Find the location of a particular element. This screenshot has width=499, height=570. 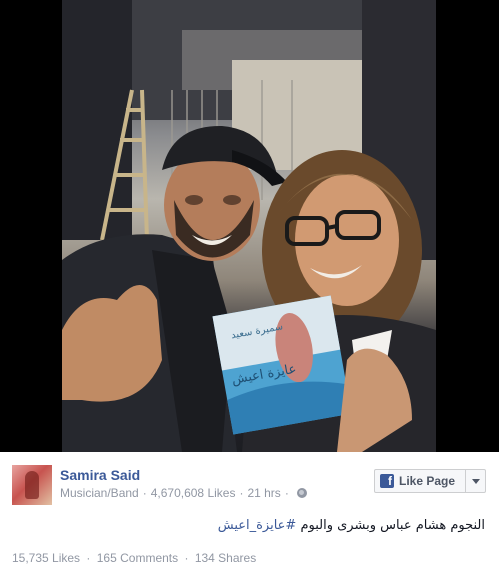

like-page-dropdown is located at coordinates (475, 481).